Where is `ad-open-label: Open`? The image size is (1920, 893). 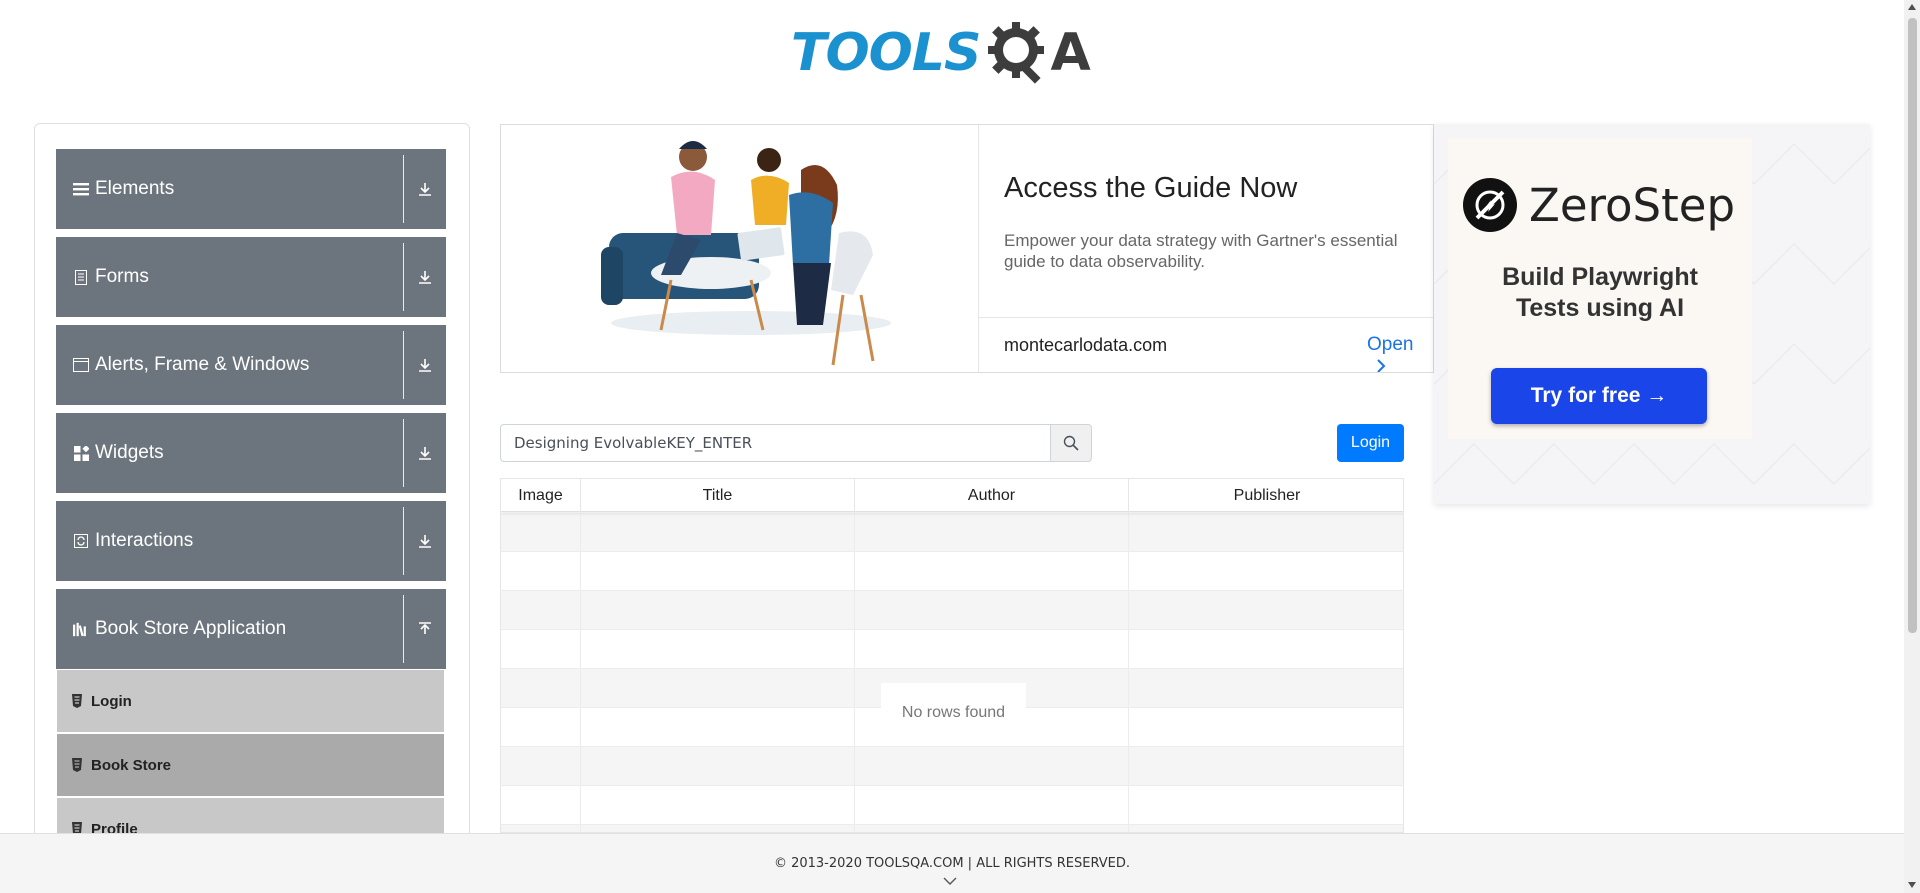 ad-open-label: Open is located at coordinates (1390, 344).